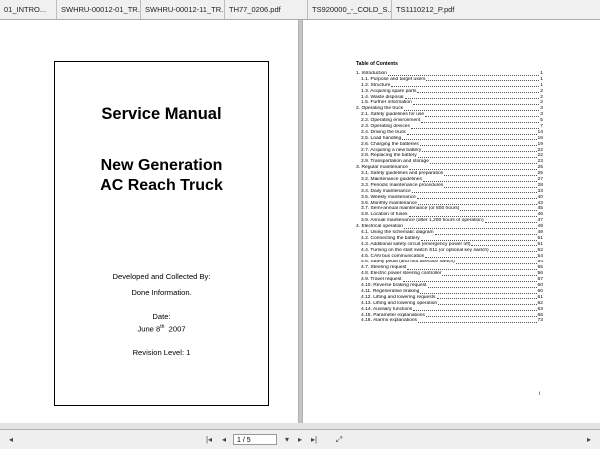 The height and width of the screenshot is (449, 600). What do you see at coordinates (177, 329) in the screenshot?
I see `date-year: 2007` at bounding box center [177, 329].